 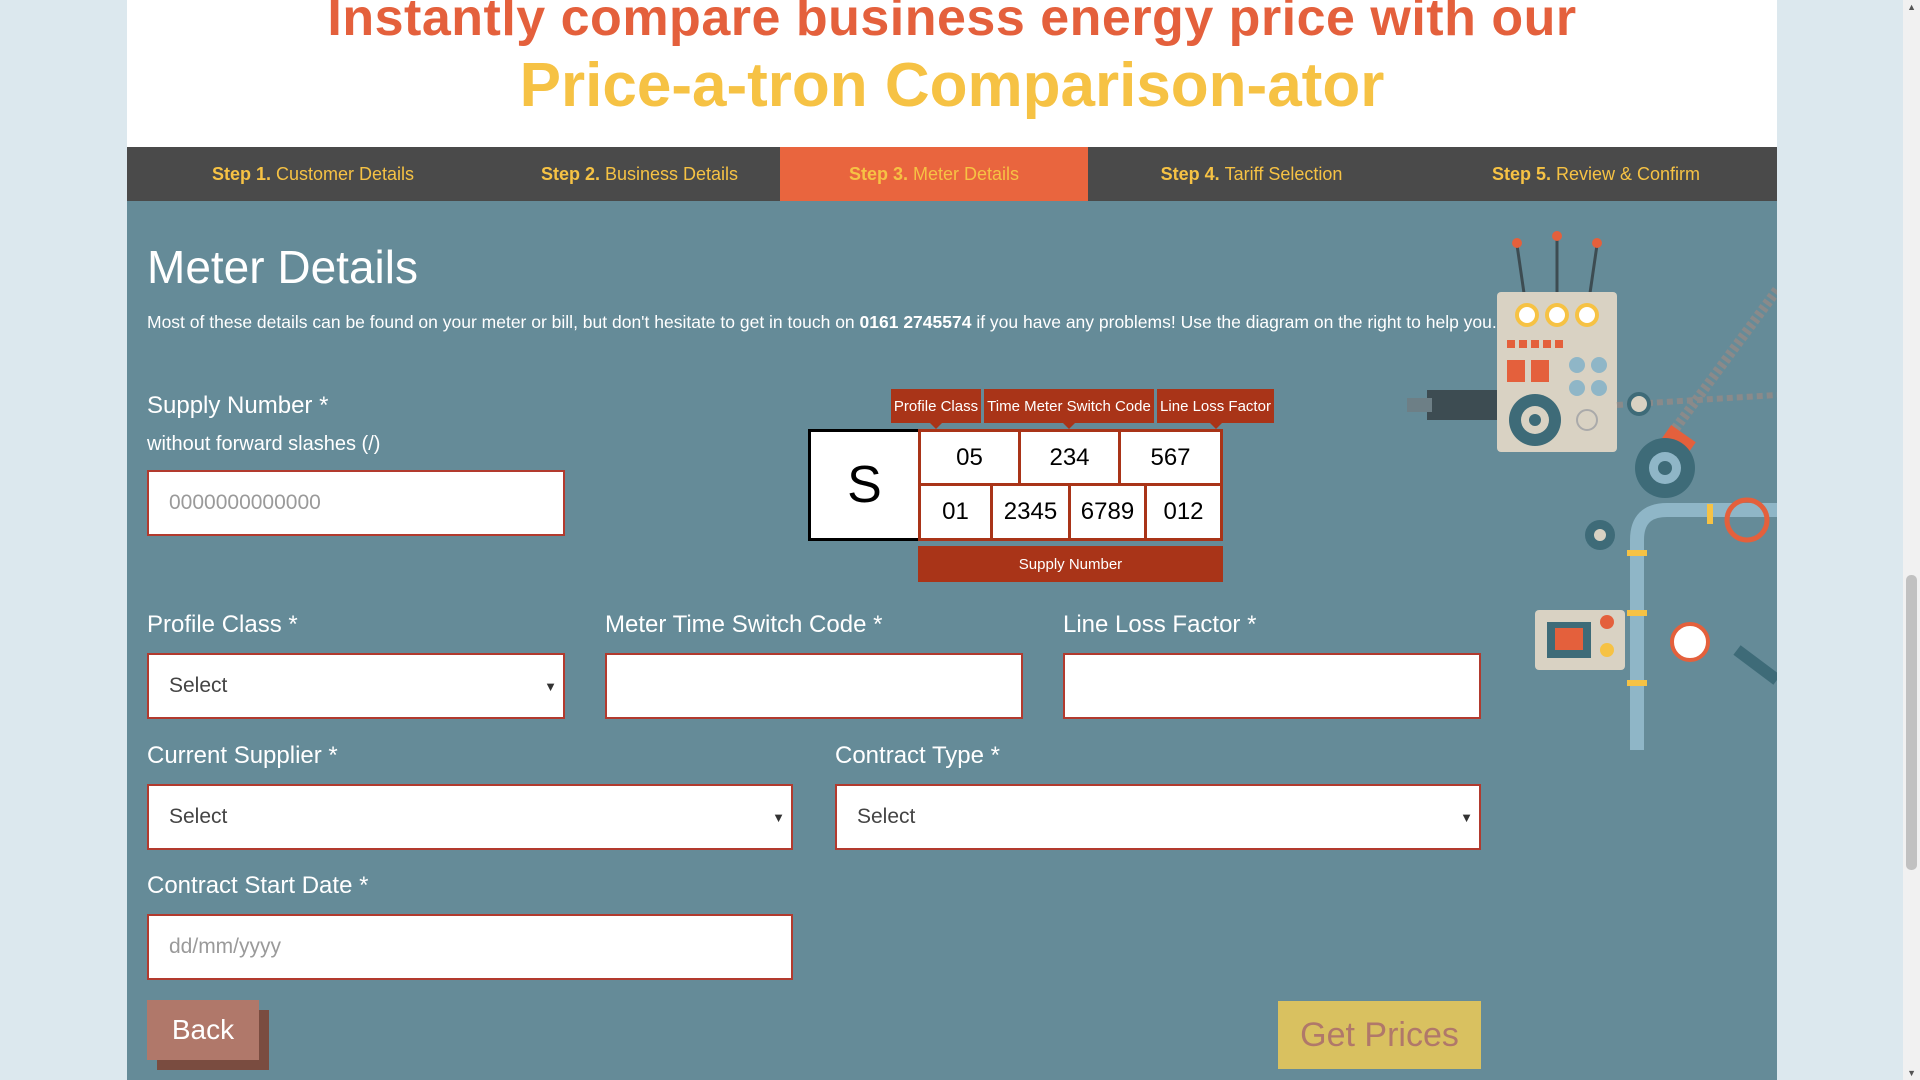 What do you see at coordinates (878, 173) in the screenshot?
I see `step-number: Step 3.` at bounding box center [878, 173].